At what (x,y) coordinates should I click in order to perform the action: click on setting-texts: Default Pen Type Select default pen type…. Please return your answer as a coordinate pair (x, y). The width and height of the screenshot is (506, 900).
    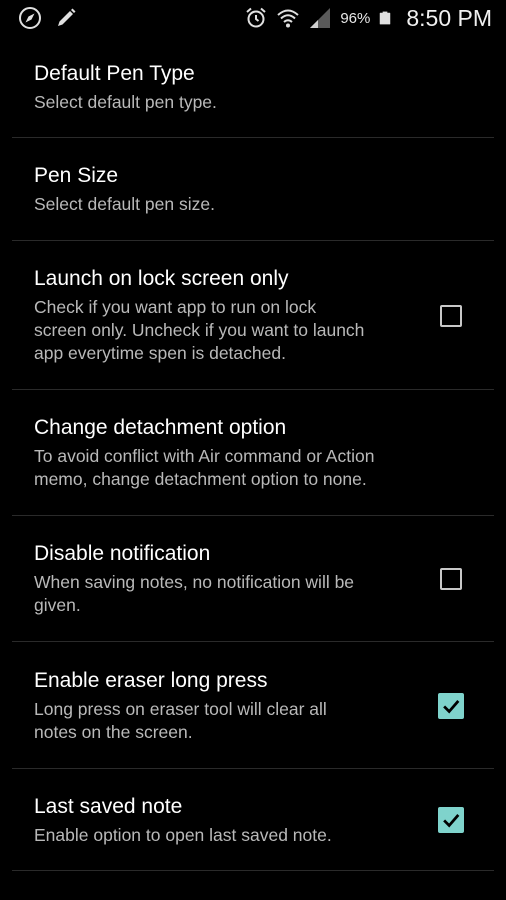
    Looking at the image, I should click on (270, 87).